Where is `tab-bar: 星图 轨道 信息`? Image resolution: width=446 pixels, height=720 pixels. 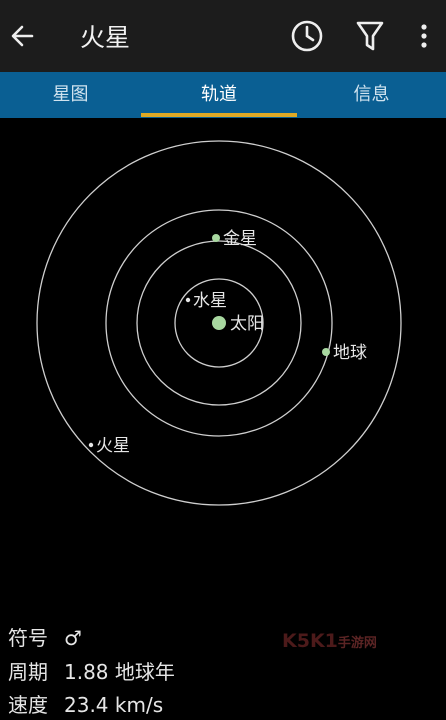
tab-bar: 星图 轨道 信息 is located at coordinates (223, 95).